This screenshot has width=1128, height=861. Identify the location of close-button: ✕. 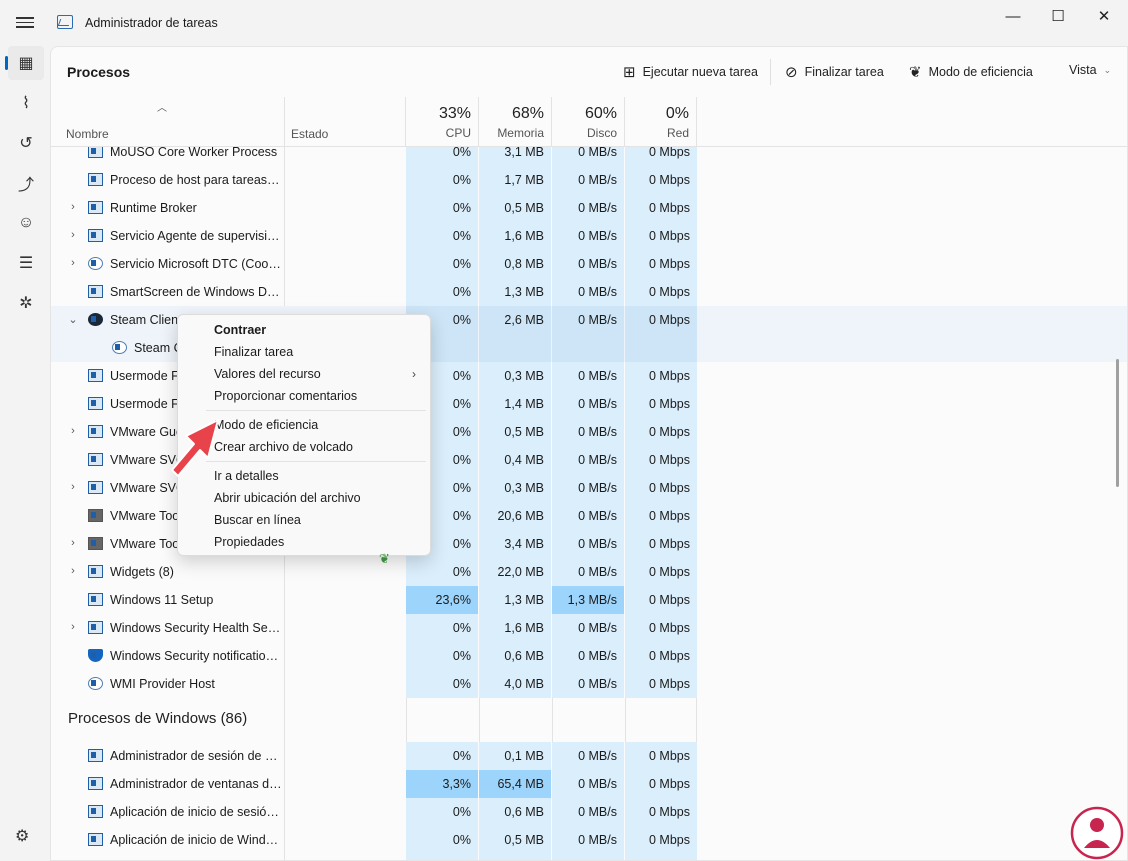
(1104, 16).